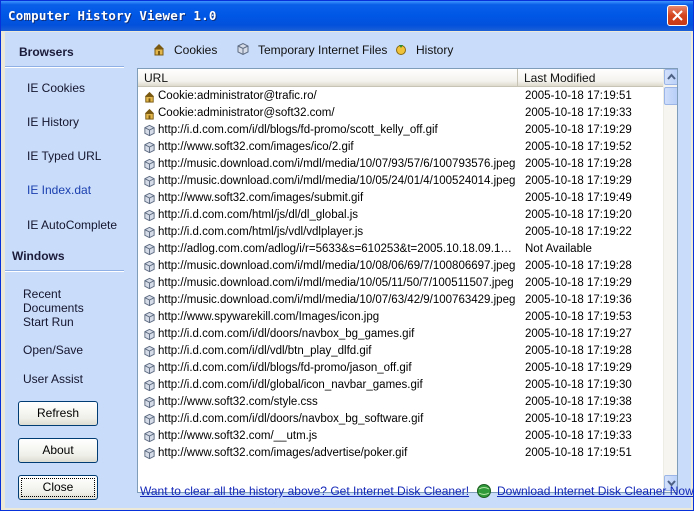  I want to click on row-url: http://www.soft32.com/__utm.js, so click(238, 436).